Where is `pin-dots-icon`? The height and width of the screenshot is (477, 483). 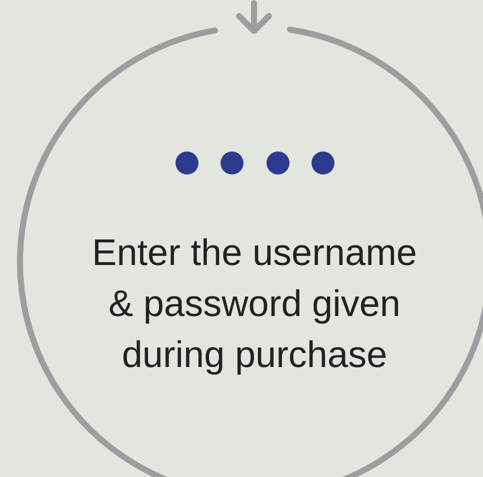 pin-dots-icon is located at coordinates (254, 163).